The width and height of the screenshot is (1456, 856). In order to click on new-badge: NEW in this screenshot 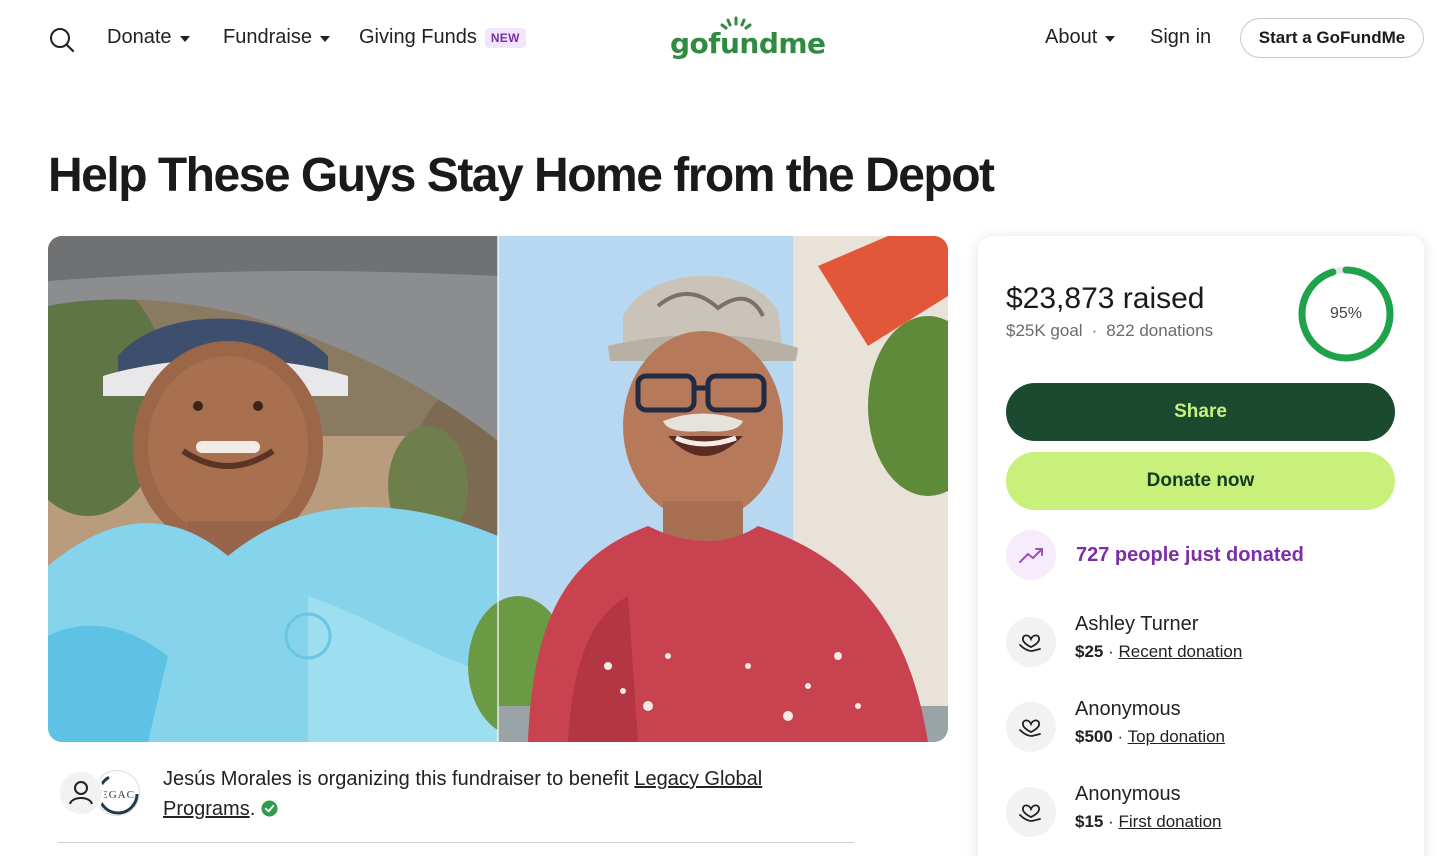, I will do `click(505, 37)`.